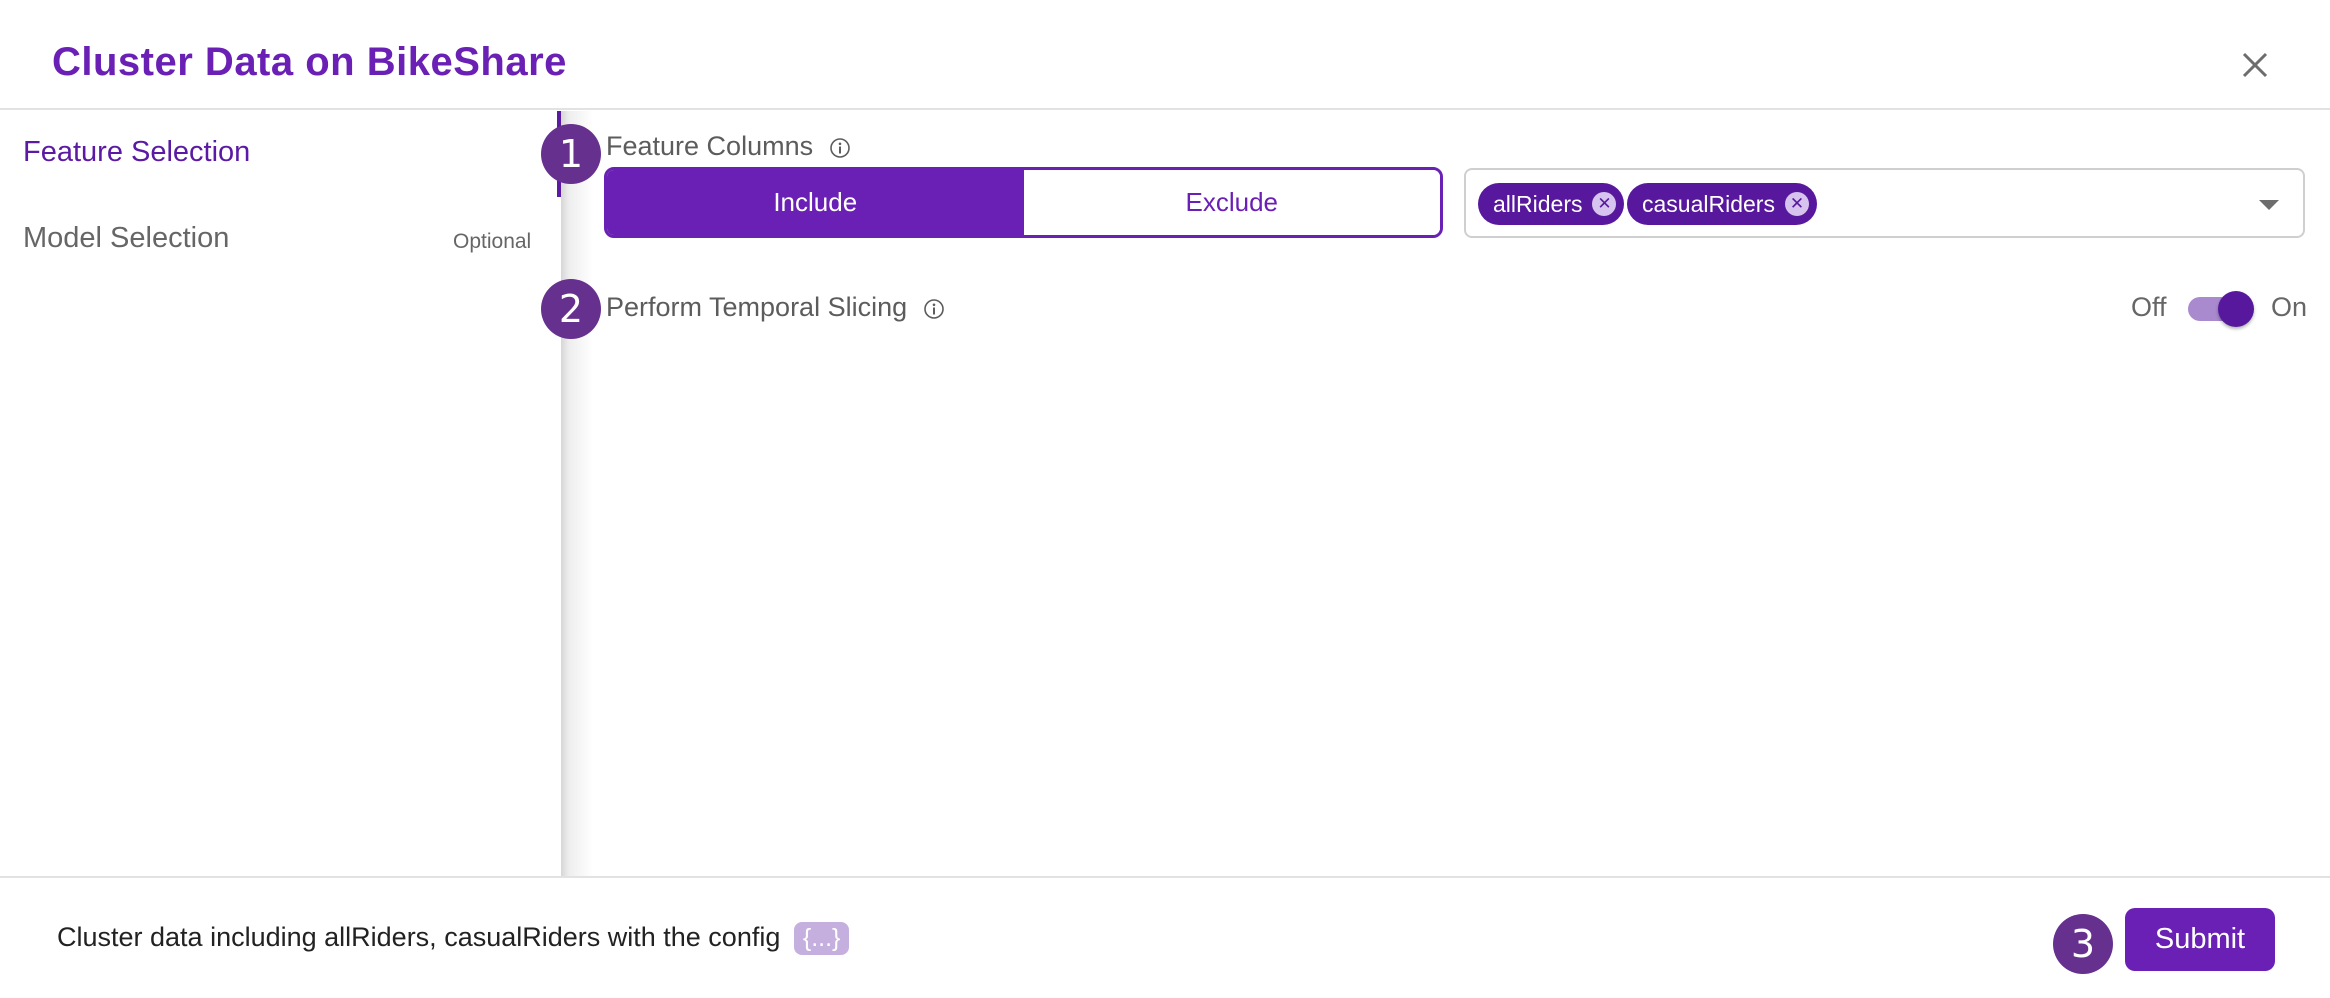  What do you see at coordinates (136, 152) in the screenshot?
I see `sidebar-item-feature-selection: Feature Selection` at bounding box center [136, 152].